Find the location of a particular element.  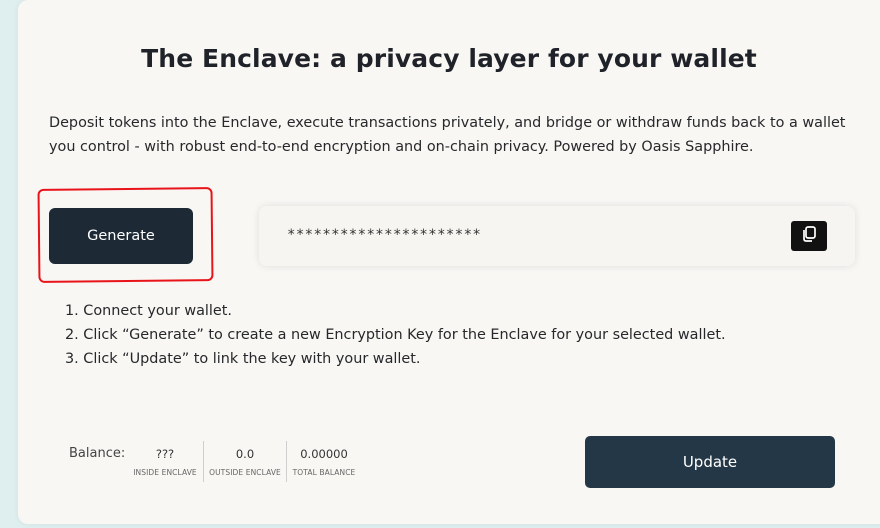

copy-icon is located at coordinates (809, 236).